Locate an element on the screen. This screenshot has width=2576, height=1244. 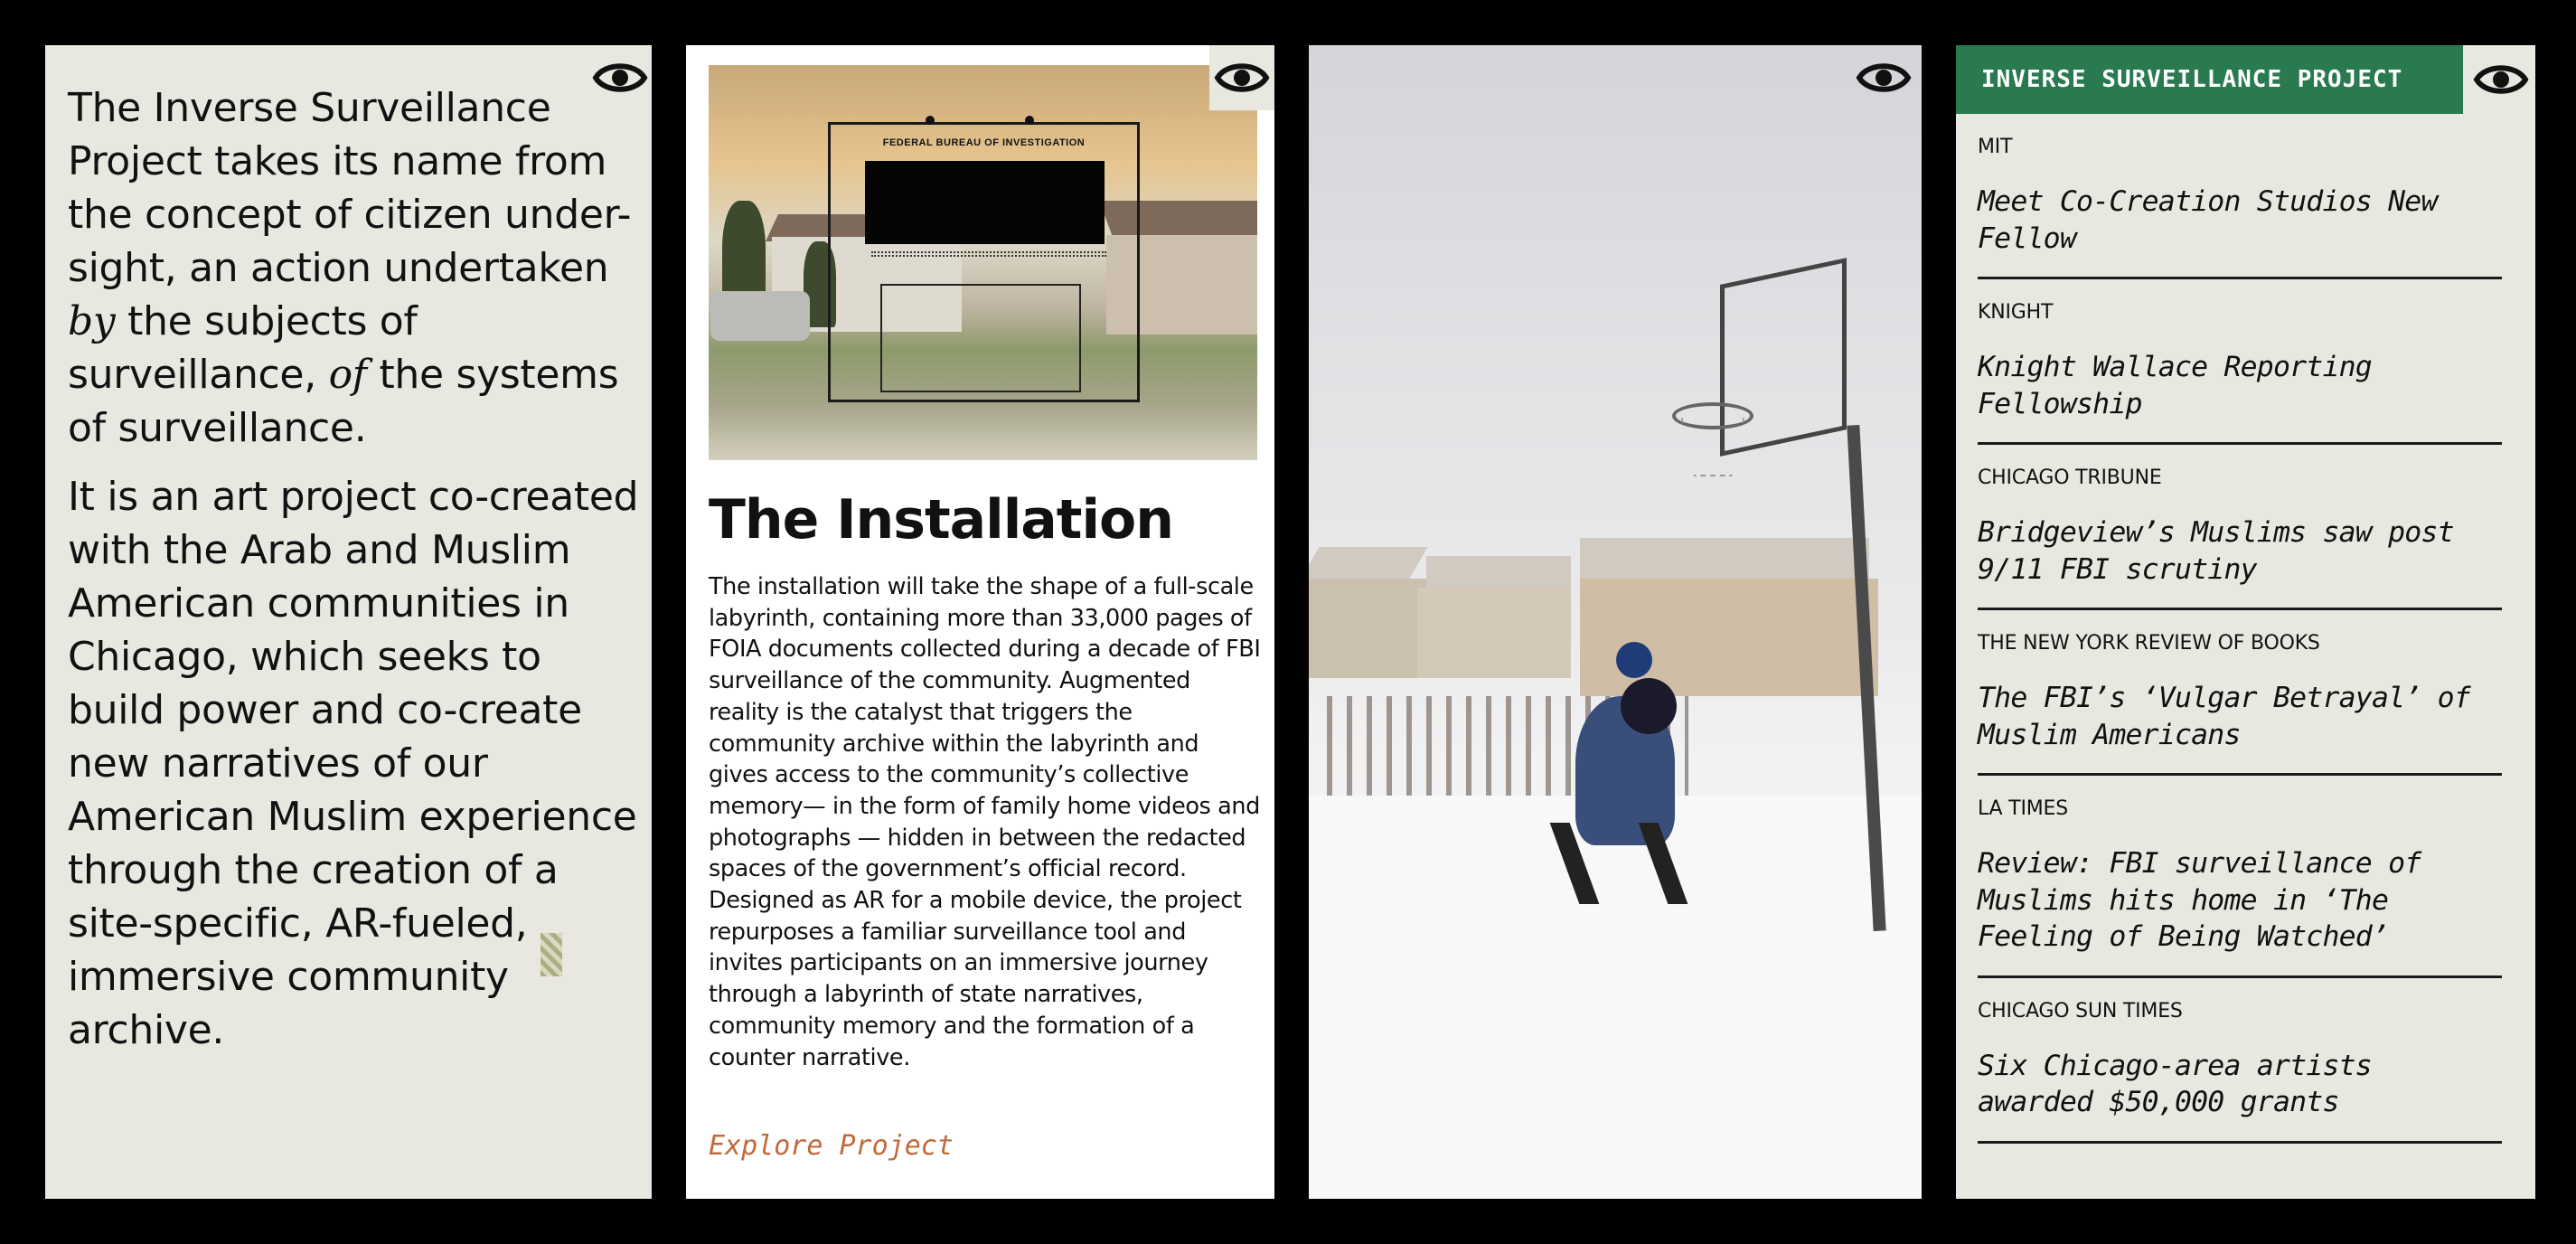
intro-emphasis-by: by is located at coordinates (92, 321).